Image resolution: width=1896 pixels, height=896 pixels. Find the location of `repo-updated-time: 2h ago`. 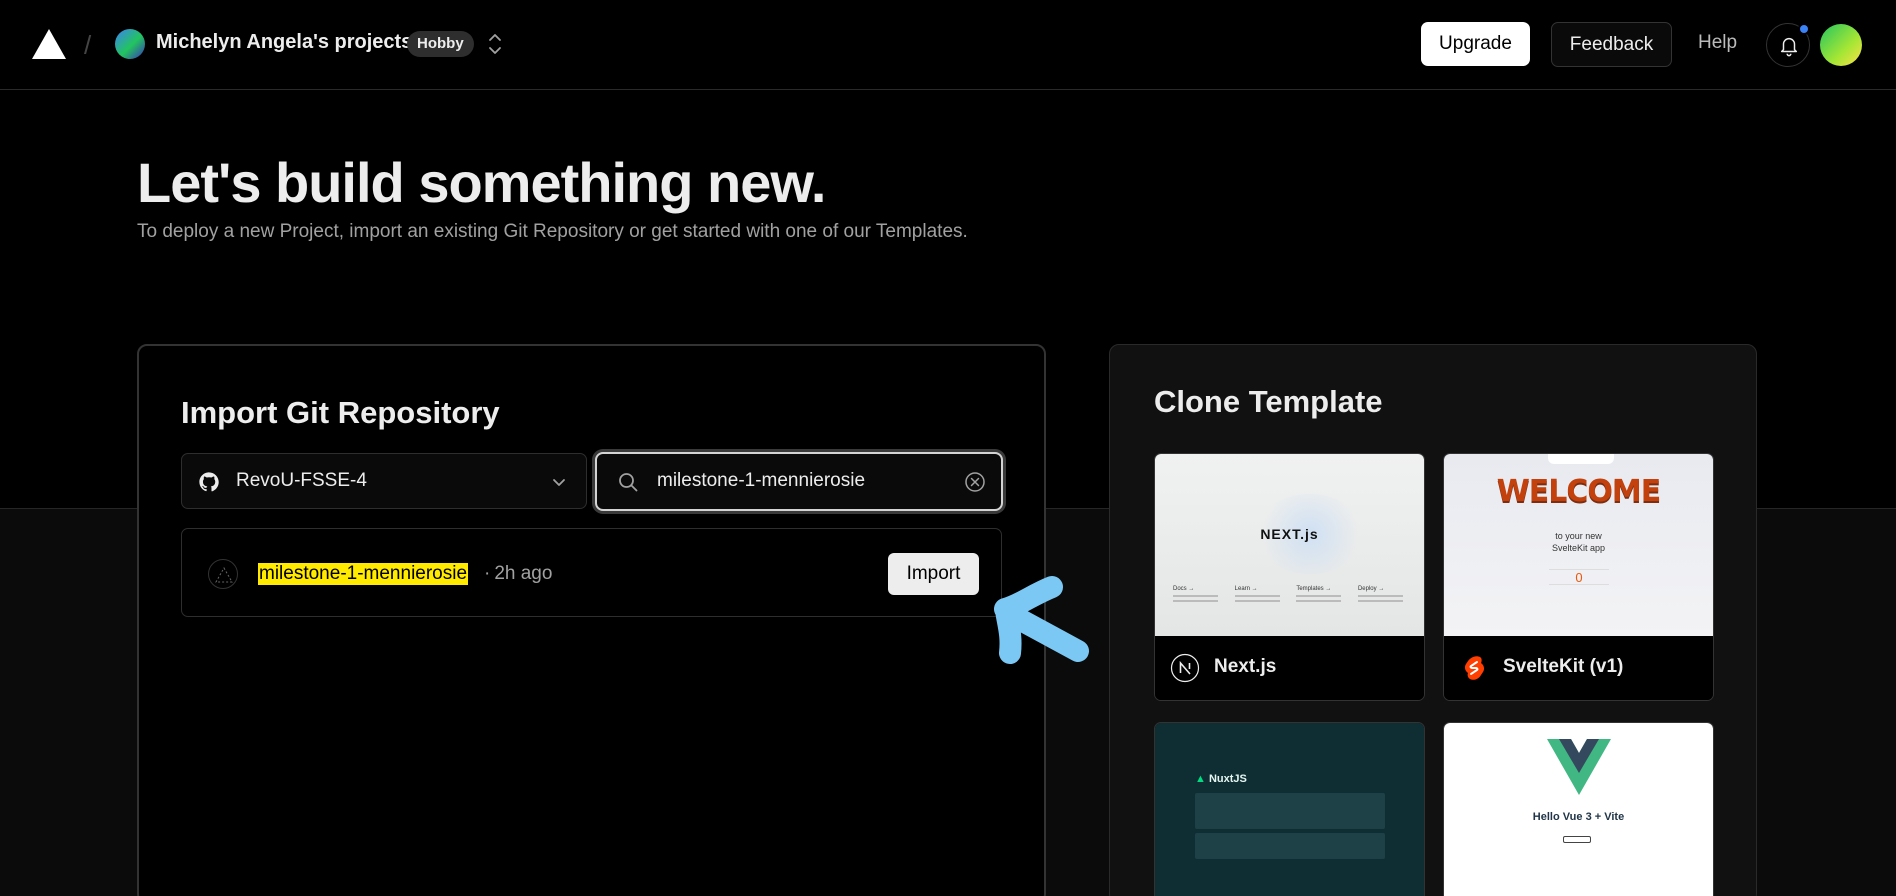

repo-updated-time: 2h ago is located at coordinates (523, 573).